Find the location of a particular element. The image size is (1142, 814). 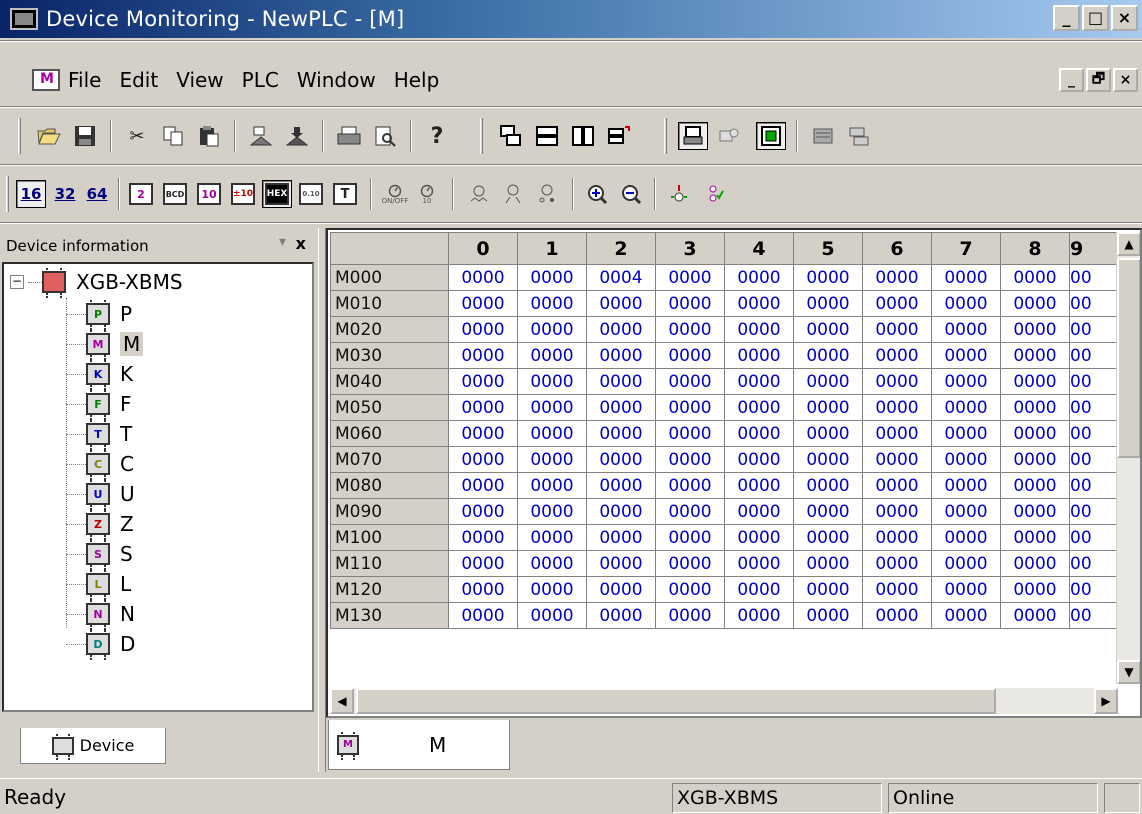

disconnect-icon is located at coordinates (729, 136).